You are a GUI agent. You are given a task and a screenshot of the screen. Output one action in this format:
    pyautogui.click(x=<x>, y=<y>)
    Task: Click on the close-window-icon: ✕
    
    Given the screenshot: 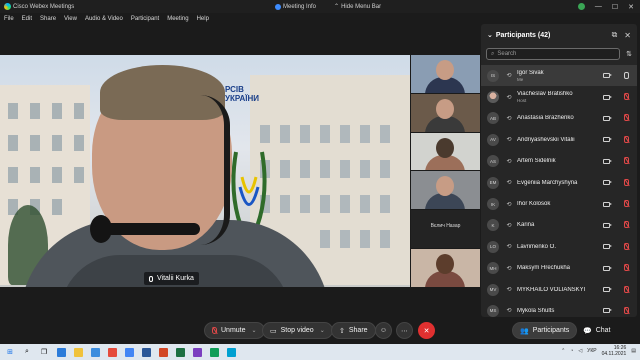 What is the action you would take?
    pyautogui.click(x=631, y=7)
    